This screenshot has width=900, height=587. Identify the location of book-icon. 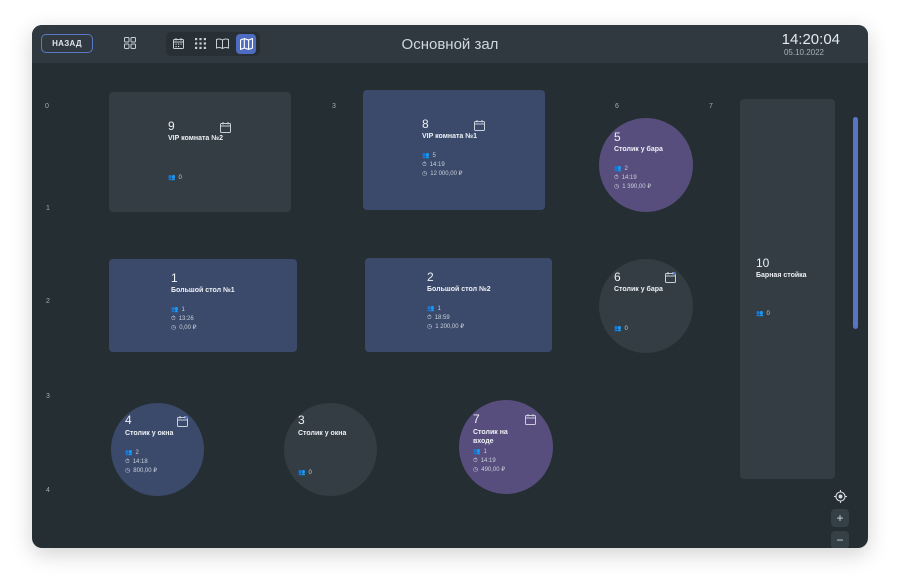
(222, 43).